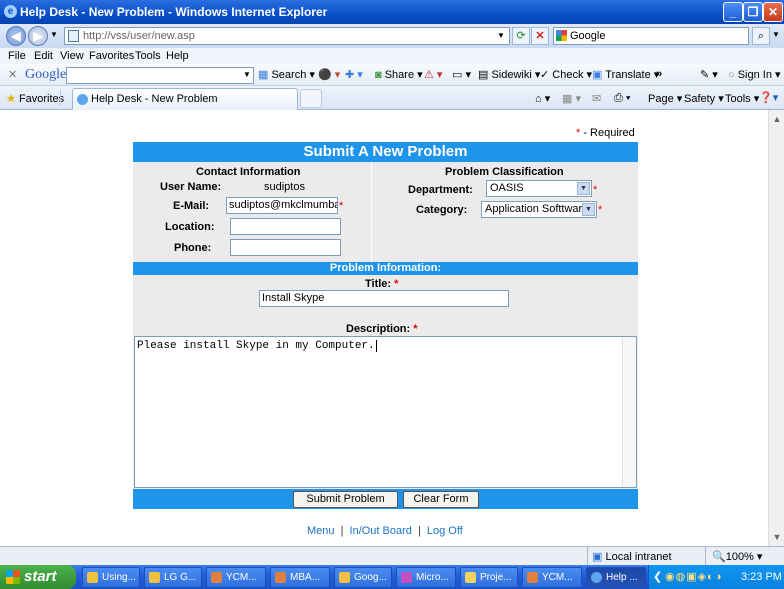  What do you see at coordinates (190, 227) in the screenshot?
I see `location-label: Location:` at bounding box center [190, 227].